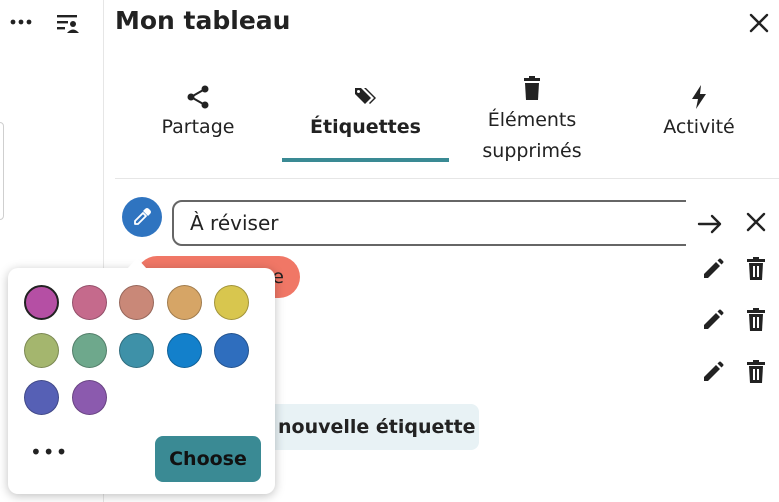 This screenshot has height=502, width=779. What do you see at coordinates (198, 98) in the screenshot?
I see `share-icon` at bounding box center [198, 98].